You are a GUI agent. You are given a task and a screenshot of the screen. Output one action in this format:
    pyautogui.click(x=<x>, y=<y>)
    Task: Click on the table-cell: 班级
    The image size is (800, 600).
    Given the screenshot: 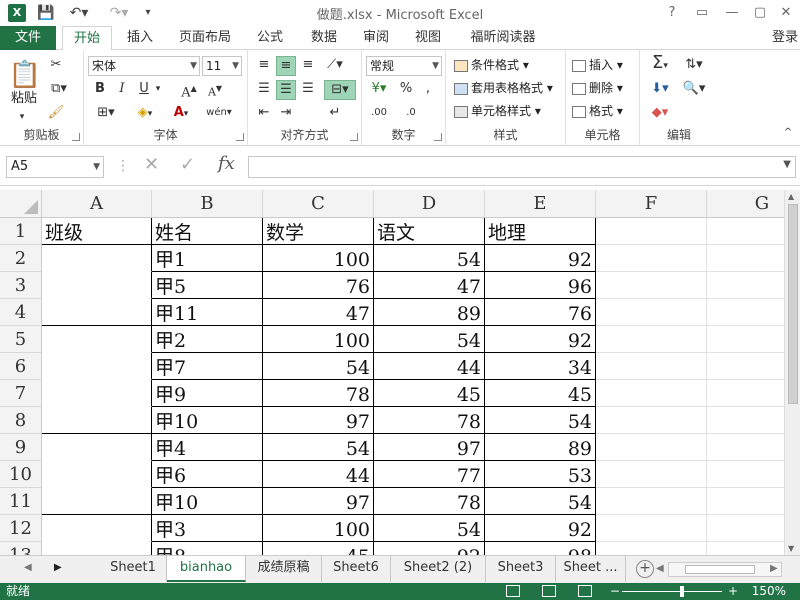 What is the action you would take?
    pyautogui.click(x=97, y=231)
    